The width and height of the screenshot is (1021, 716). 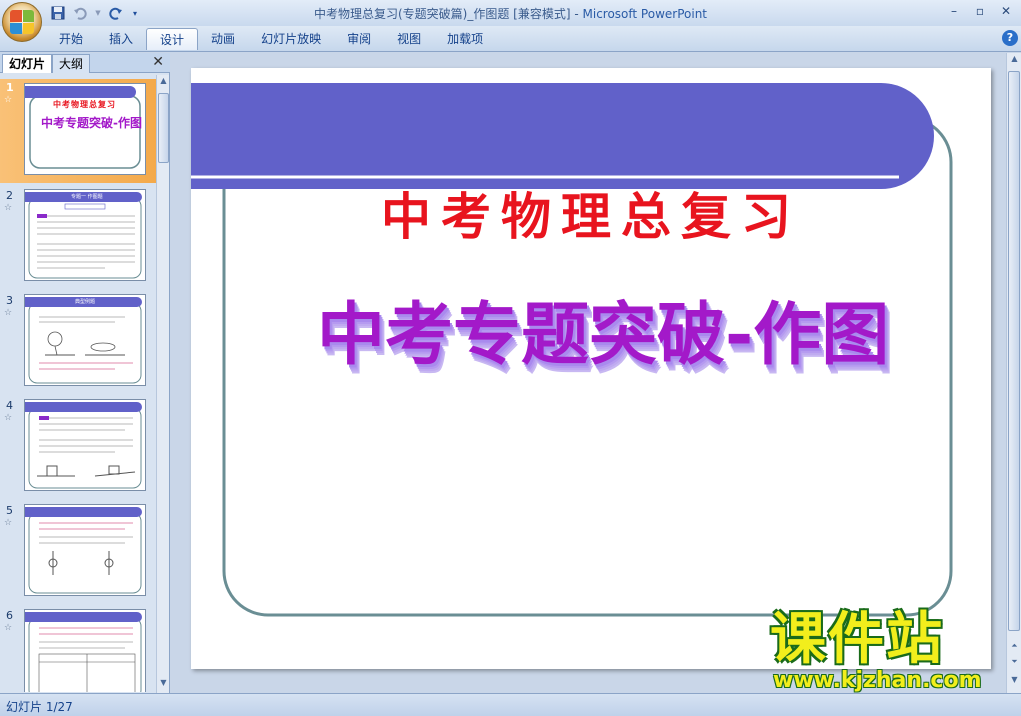 What do you see at coordinates (121, 39) in the screenshot?
I see `tab-insert: 插入` at bounding box center [121, 39].